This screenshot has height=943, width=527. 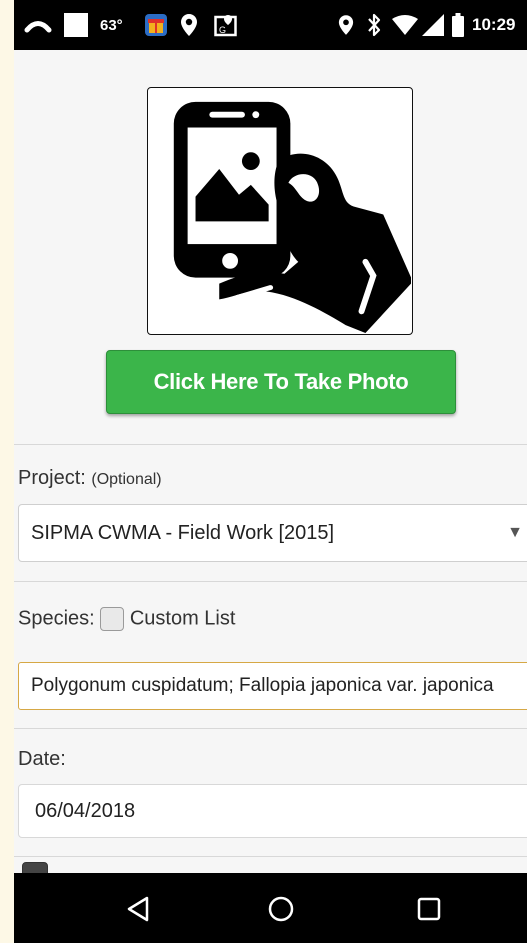 I want to click on gift-icon, so click(x=156, y=25).